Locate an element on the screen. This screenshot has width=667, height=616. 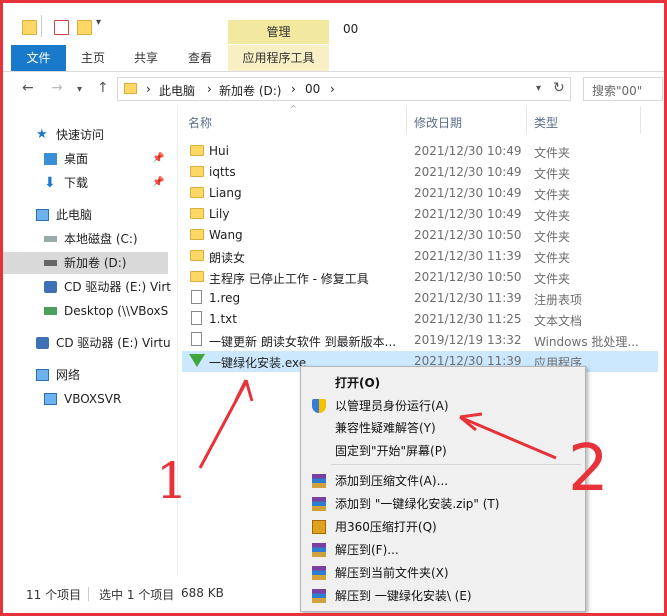
file-name: iqtts is located at coordinates (222, 172).